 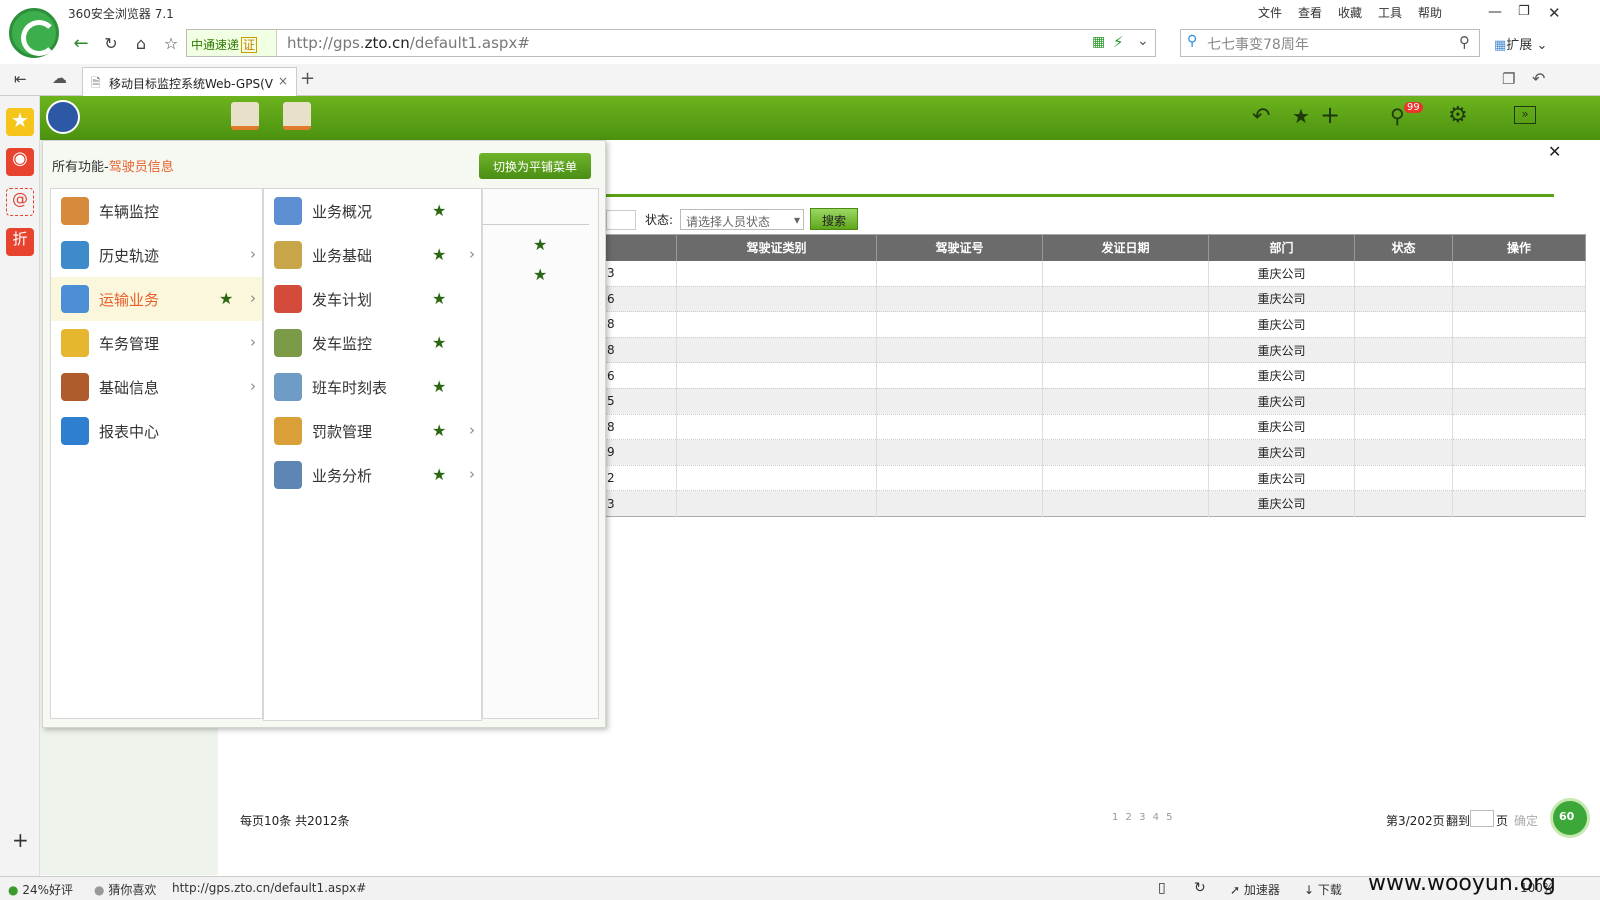 I want to click on message-icon: ⚲, so click(x=1397, y=116).